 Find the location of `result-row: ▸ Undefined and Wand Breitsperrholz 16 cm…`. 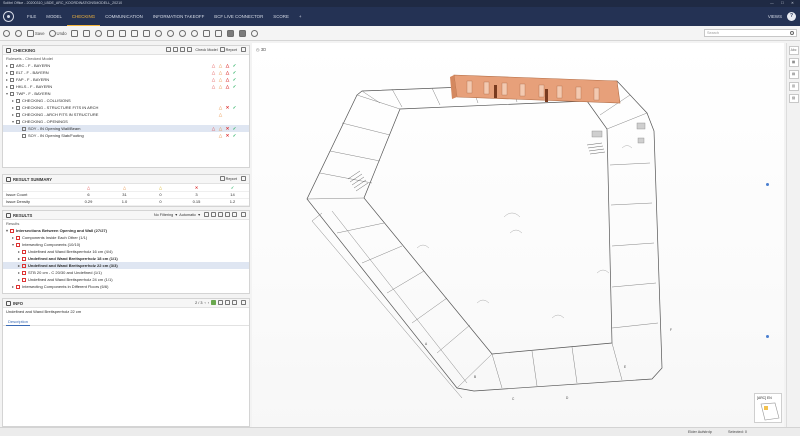

result-row: ▸ Undefined and Wand Breitsperrholz 16 cm… is located at coordinates (126, 251).